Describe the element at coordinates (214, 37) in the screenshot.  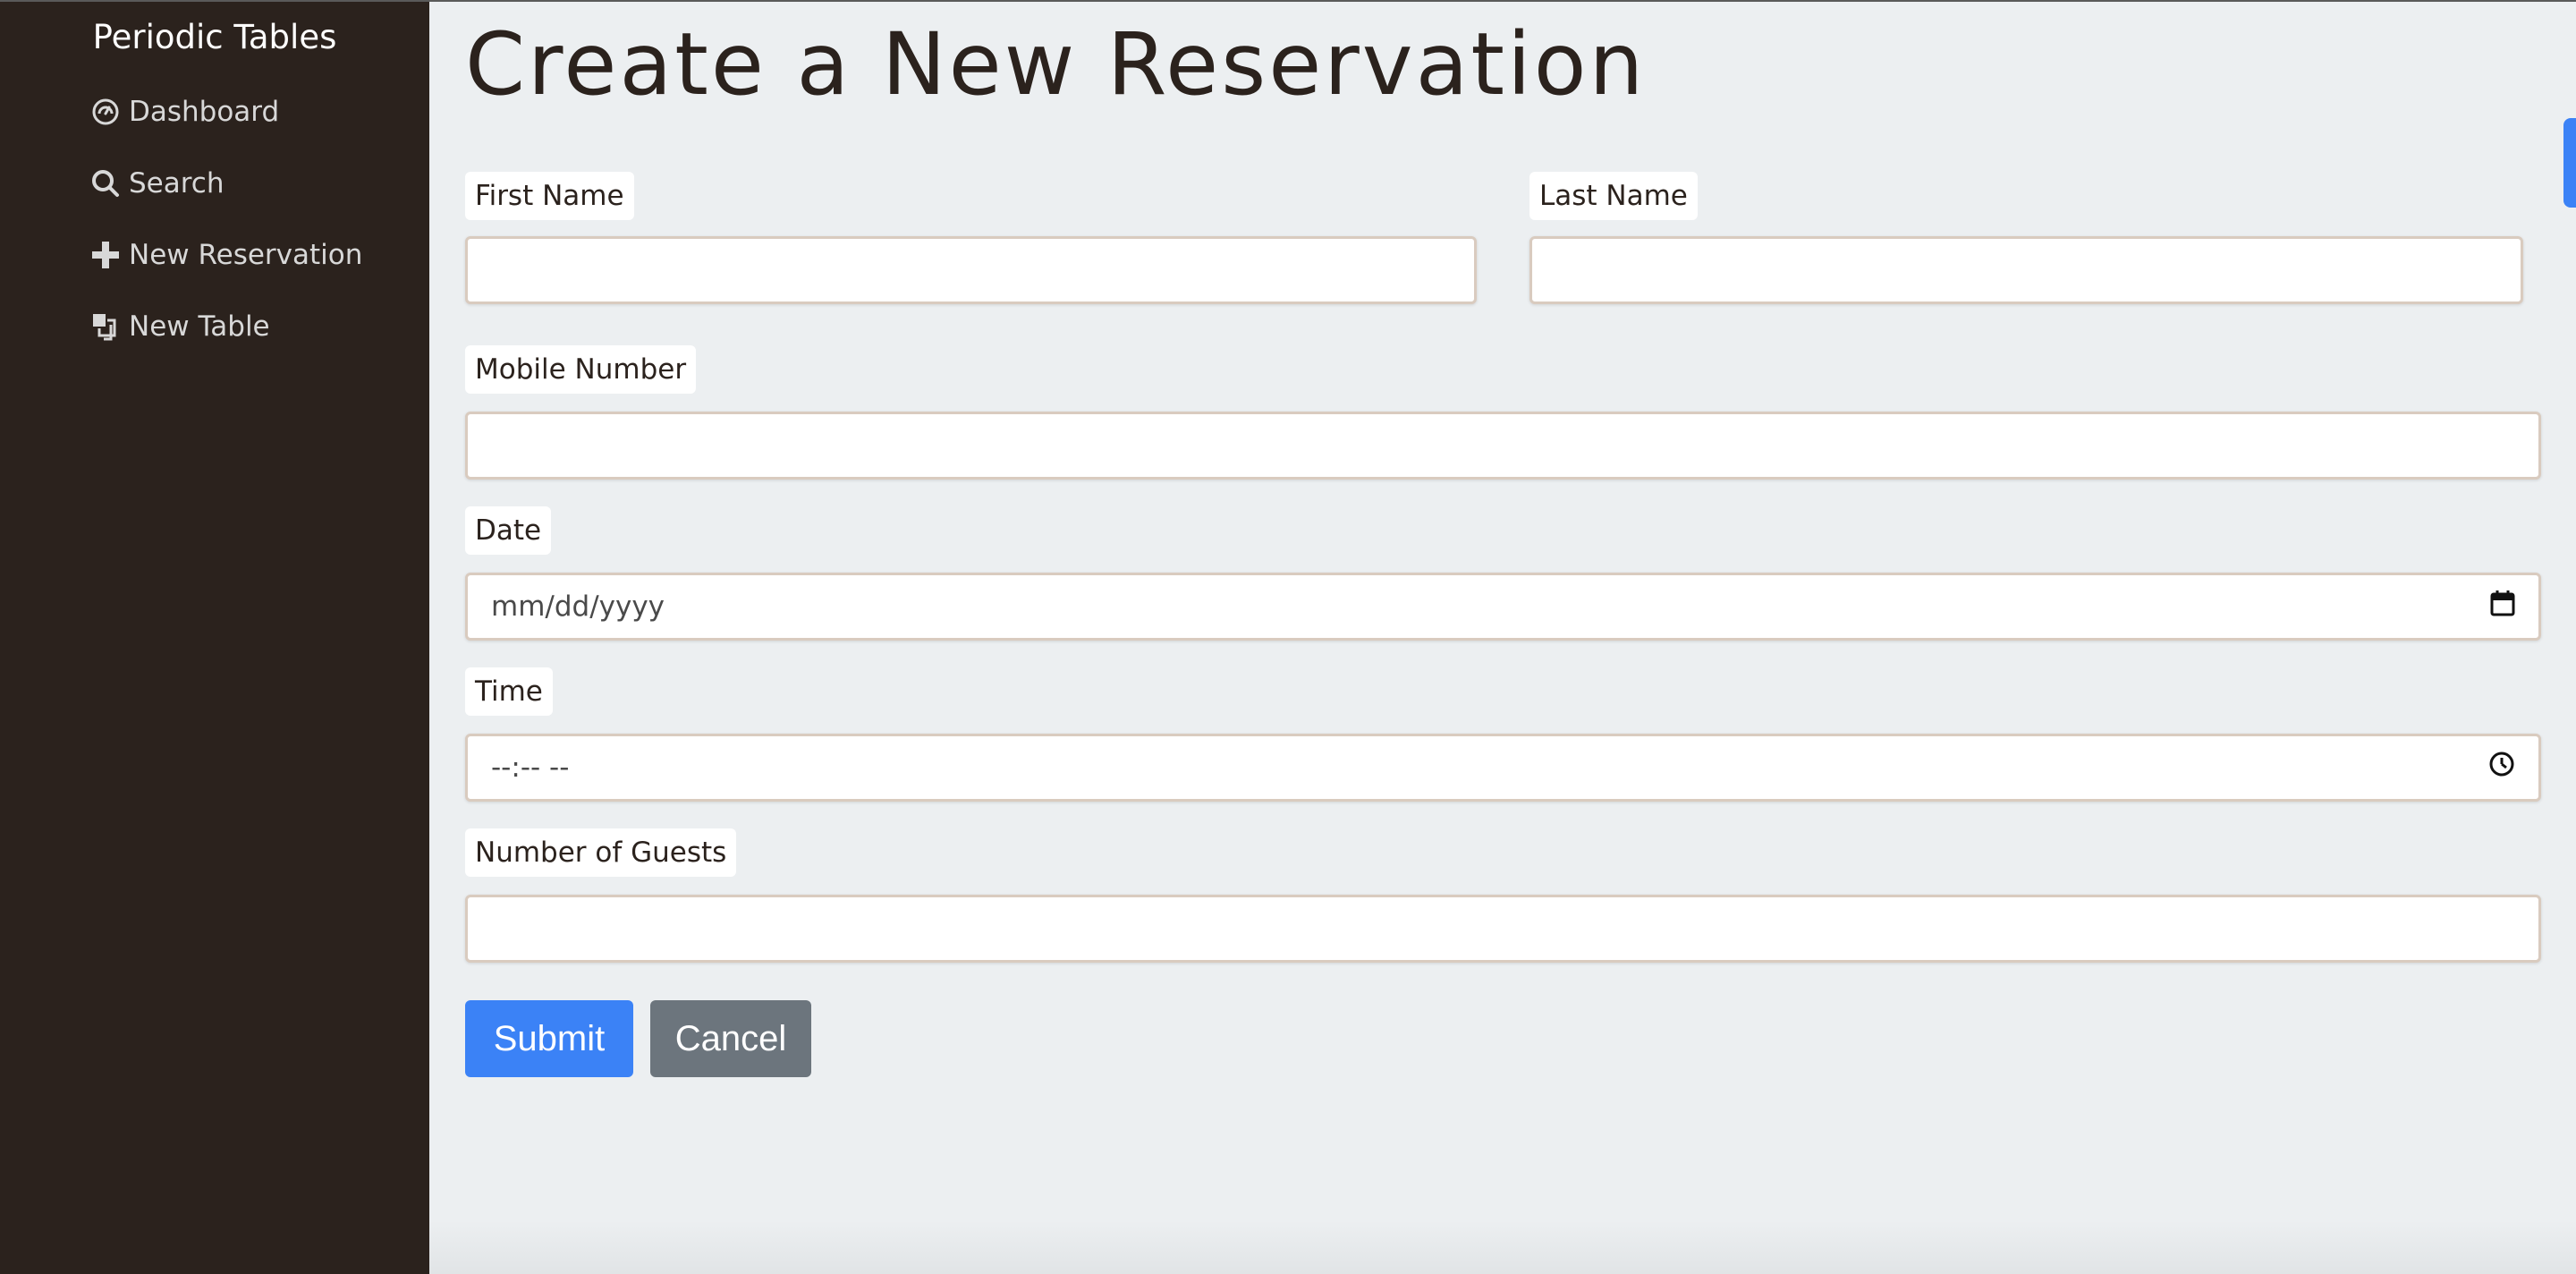
I see `brand-title: Periodic Tables` at that location.